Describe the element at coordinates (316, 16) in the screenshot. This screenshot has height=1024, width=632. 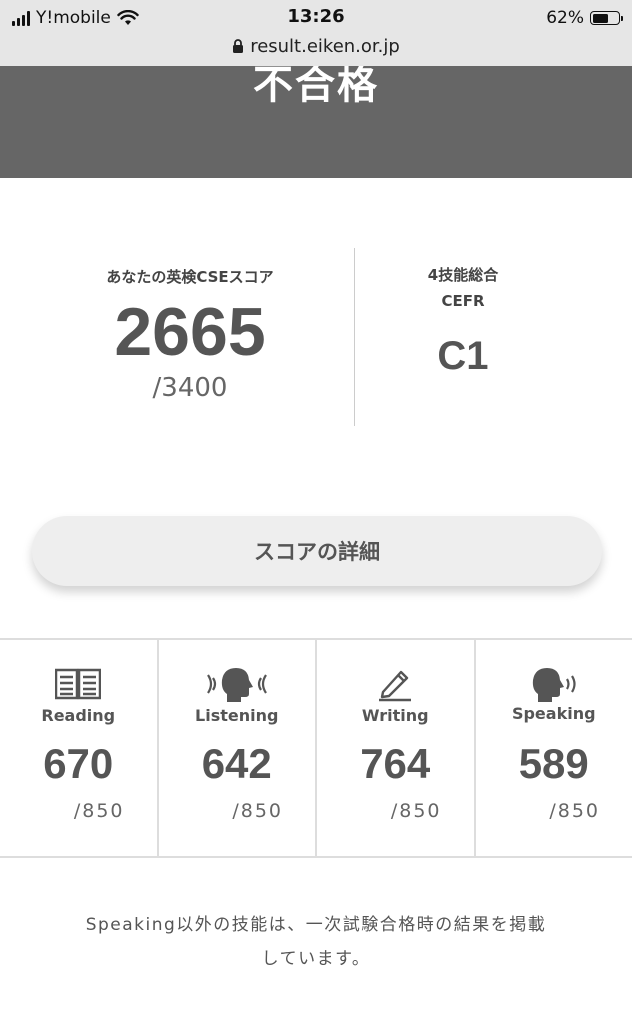
I see `status-time: 13:26` at that location.